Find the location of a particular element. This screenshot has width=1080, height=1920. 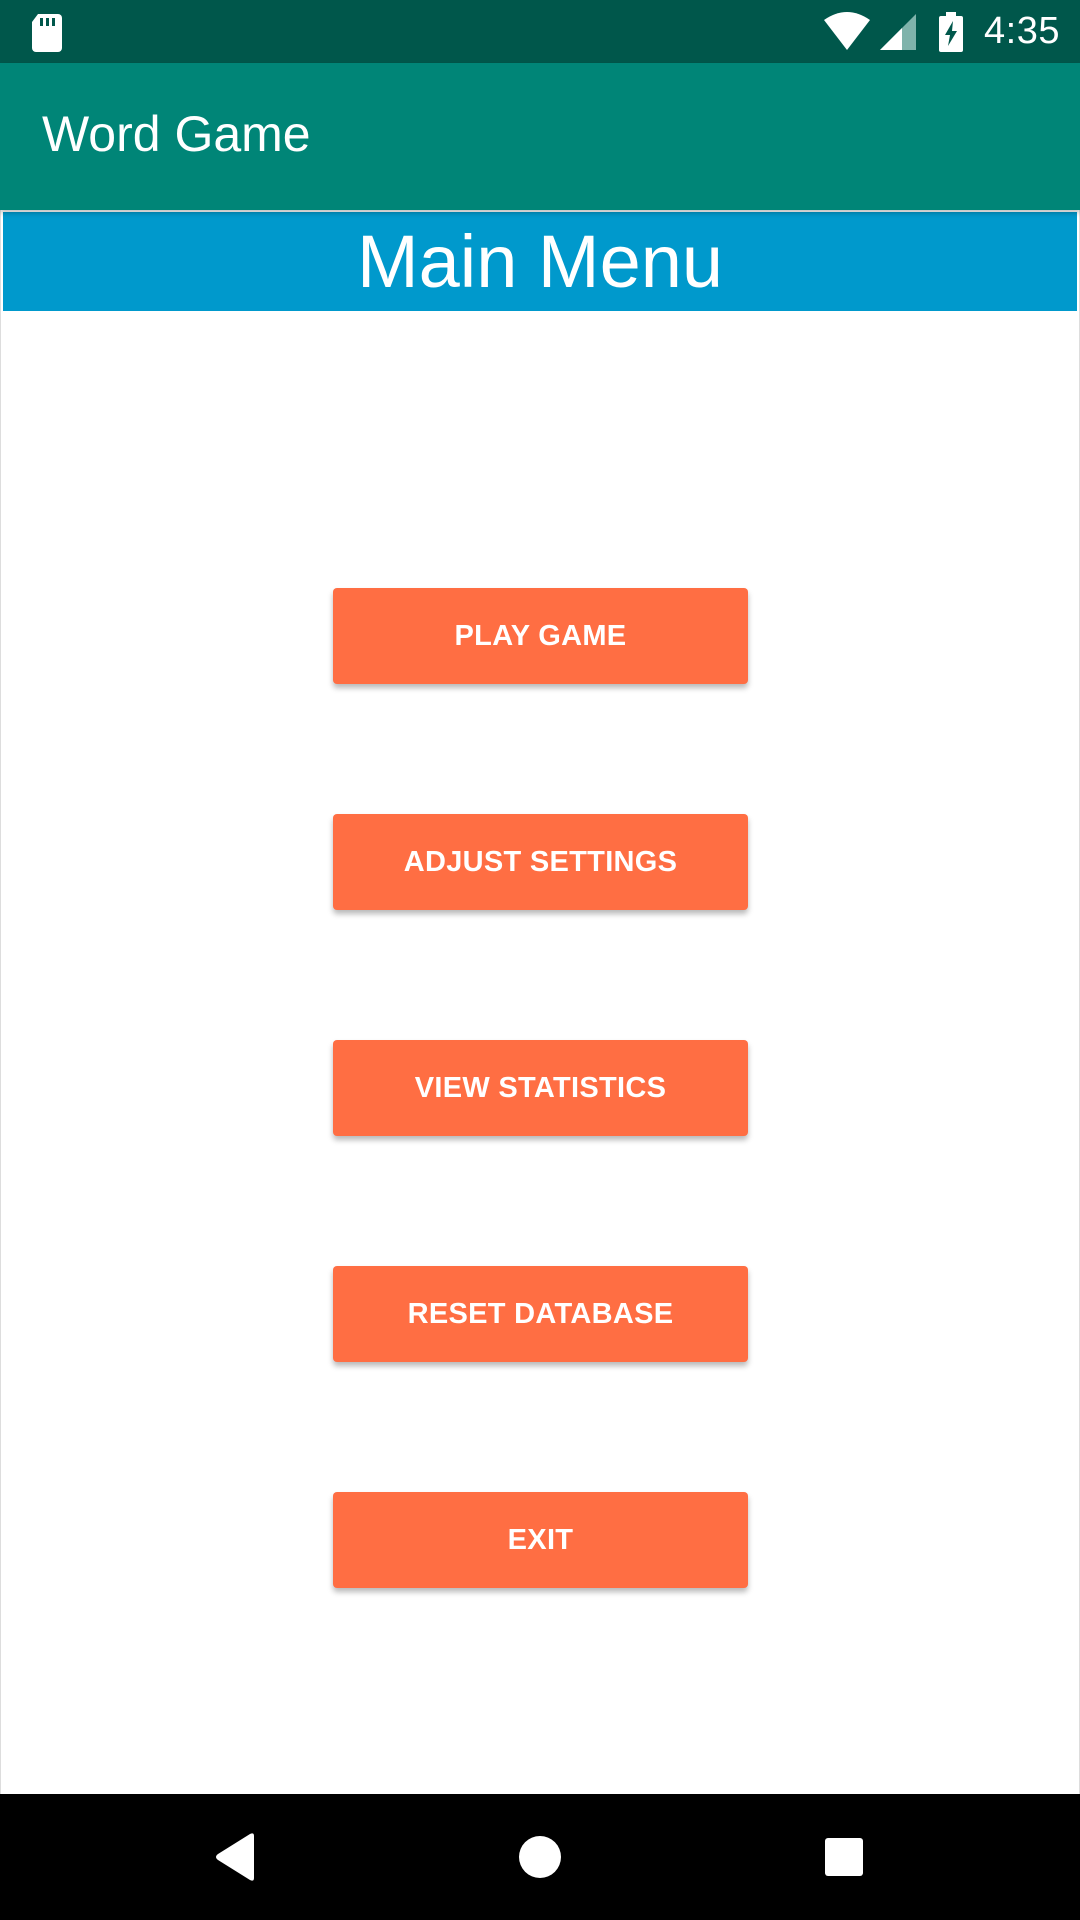

back-button is located at coordinates (236, 1857).